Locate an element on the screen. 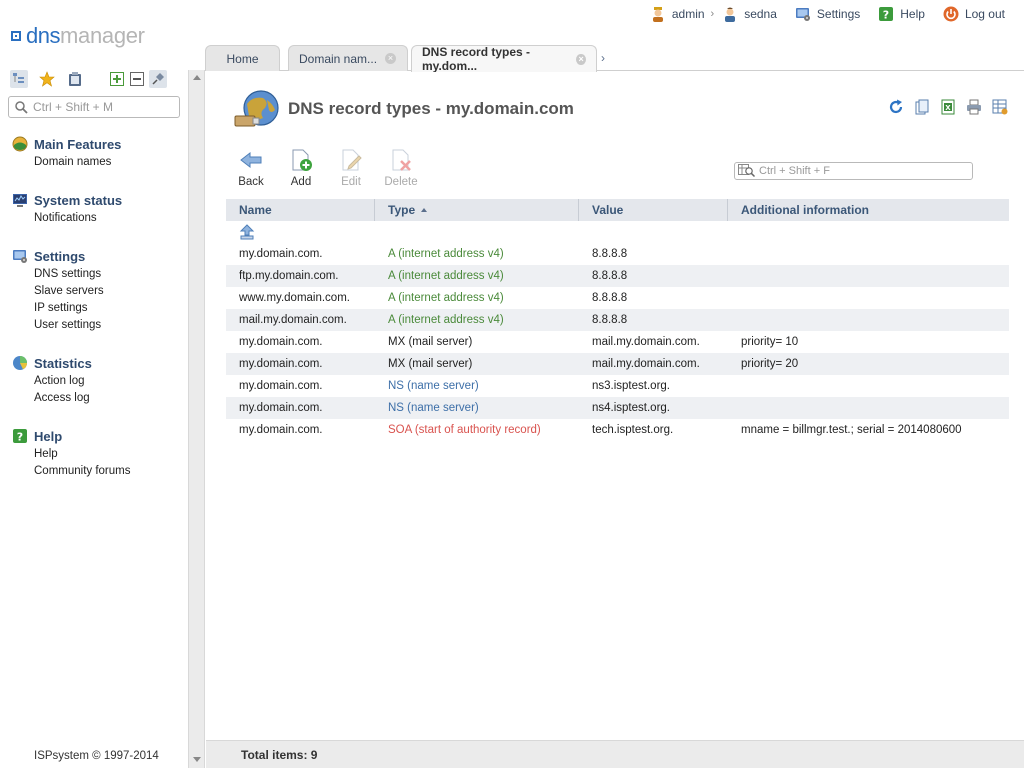 This screenshot has height=768, width=1024. column-header-value: Value is located at coordinates (653, 210).